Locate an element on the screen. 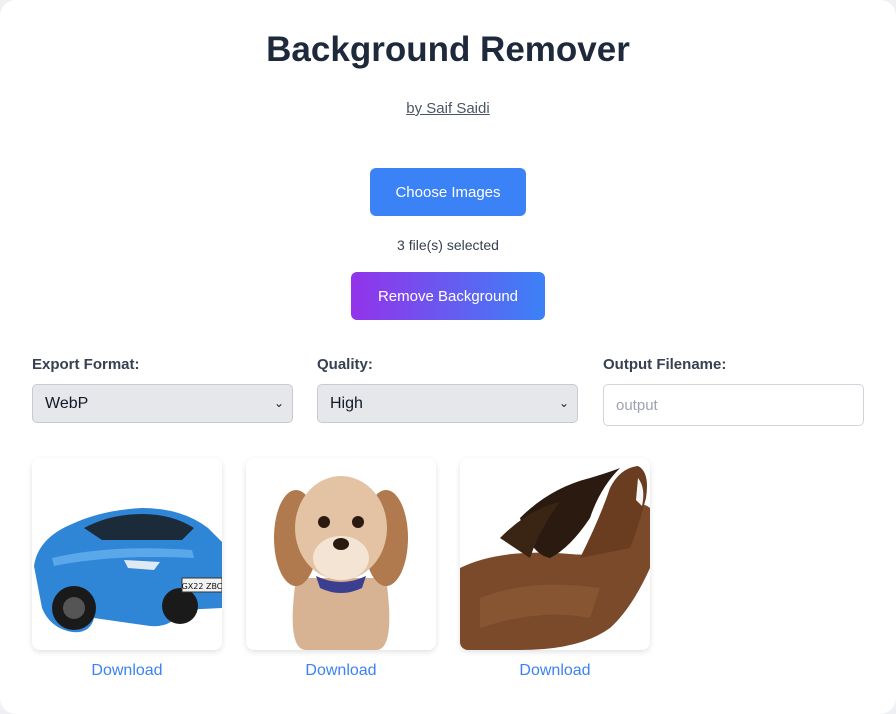 This screenshot has width=896, height=714. author-credit: by Saif Saidi is located at coordinates (448, 108).